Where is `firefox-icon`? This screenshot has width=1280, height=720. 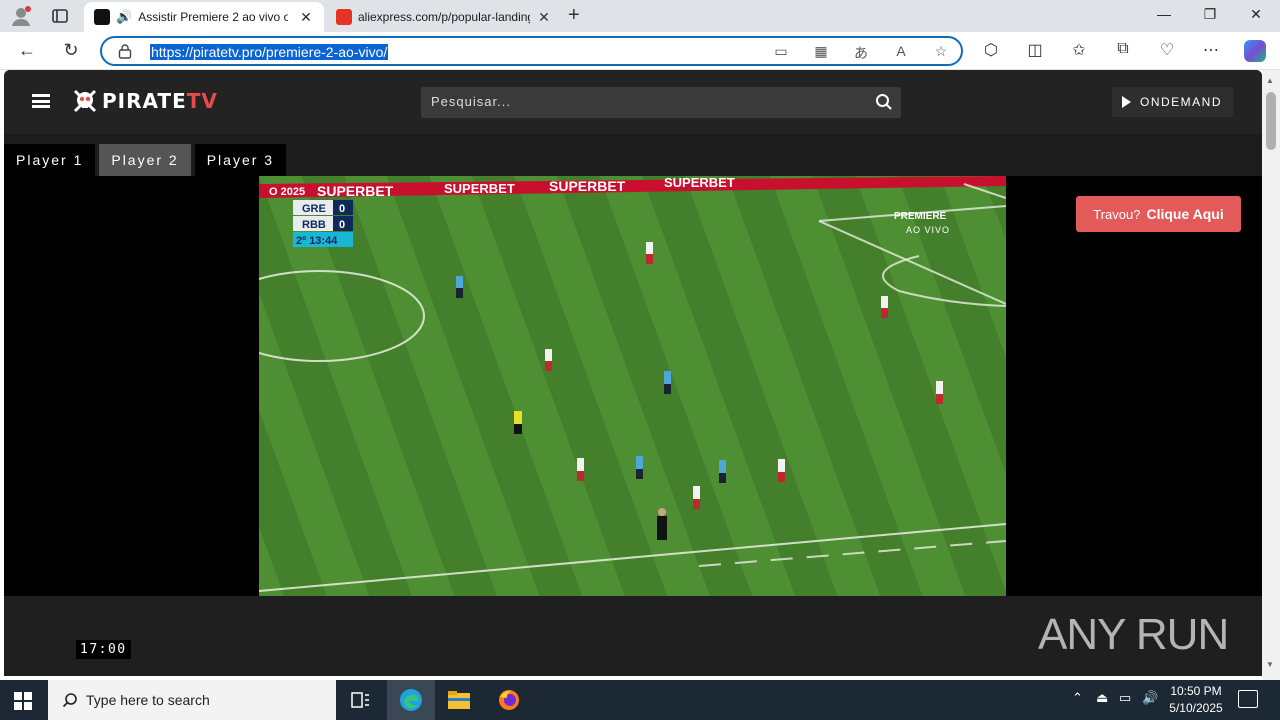
firefox-icon is located at coordinates (509, 700).